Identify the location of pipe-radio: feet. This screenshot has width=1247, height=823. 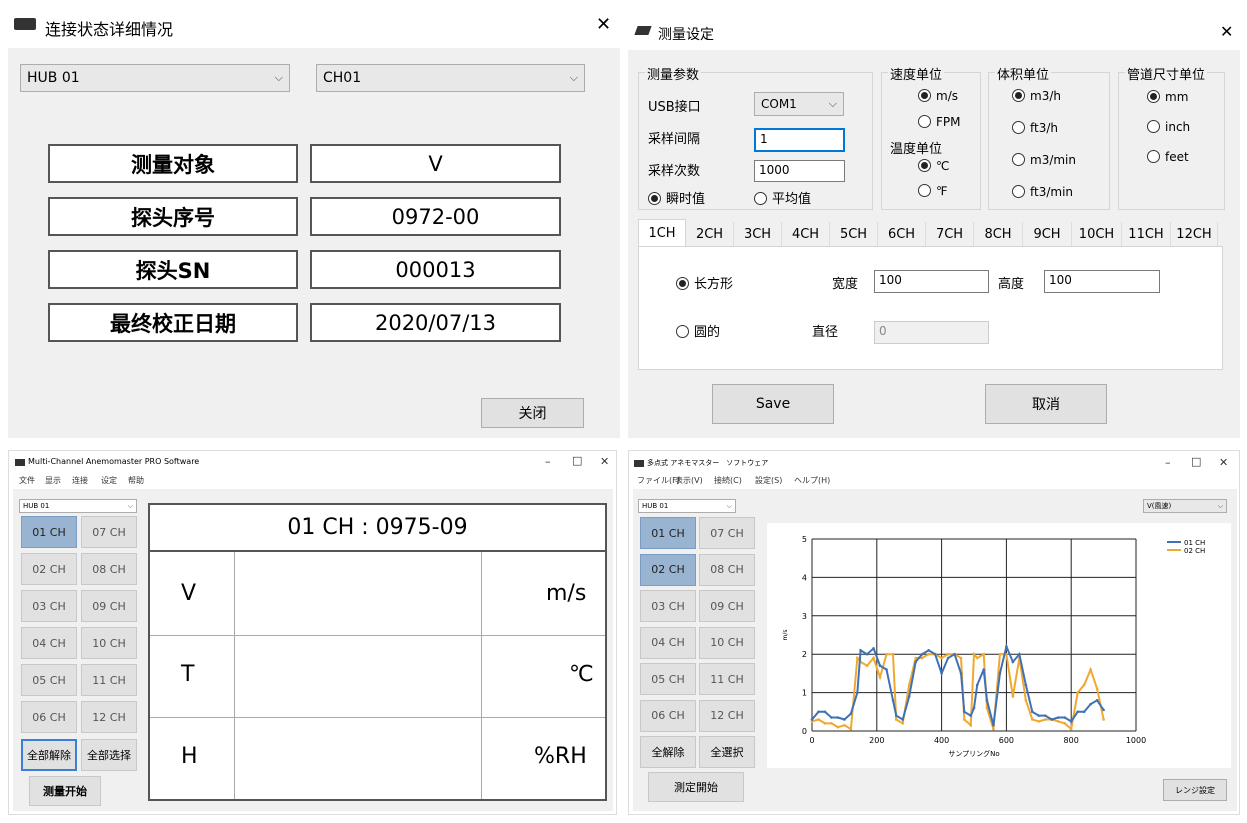
(1168, 157).